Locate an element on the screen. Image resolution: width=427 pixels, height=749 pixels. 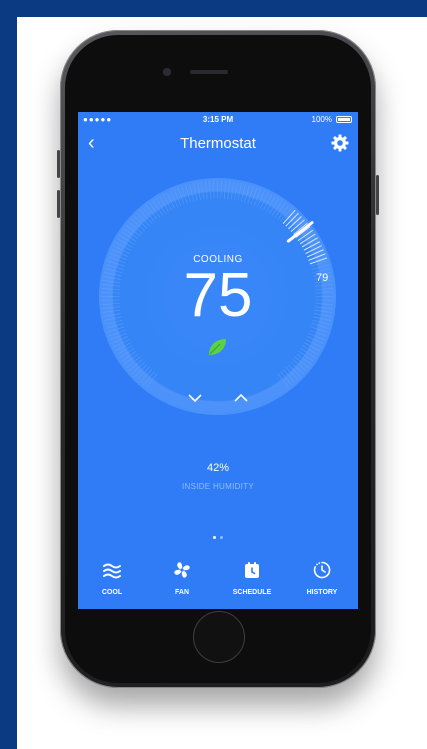
tab-fan: FAN is located at coordinates (182, 578).